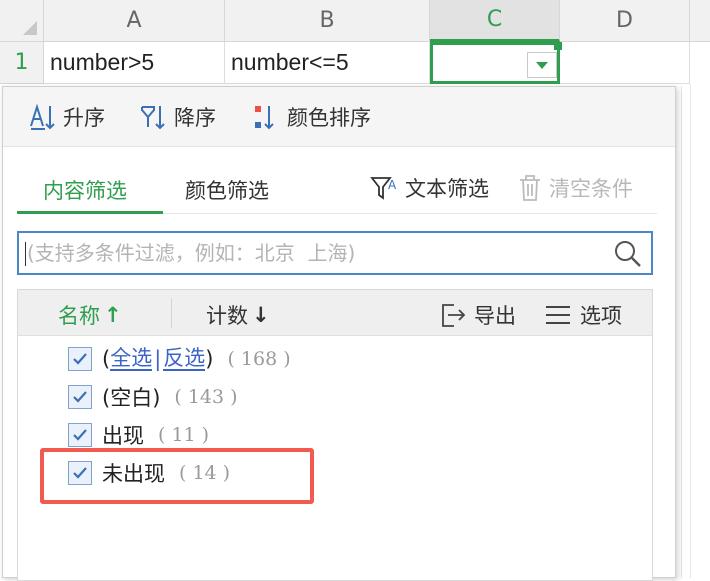  Describe the element at coordinates (259, 359) in the screenshot. I see `item-count: ( 168 )` at that location.